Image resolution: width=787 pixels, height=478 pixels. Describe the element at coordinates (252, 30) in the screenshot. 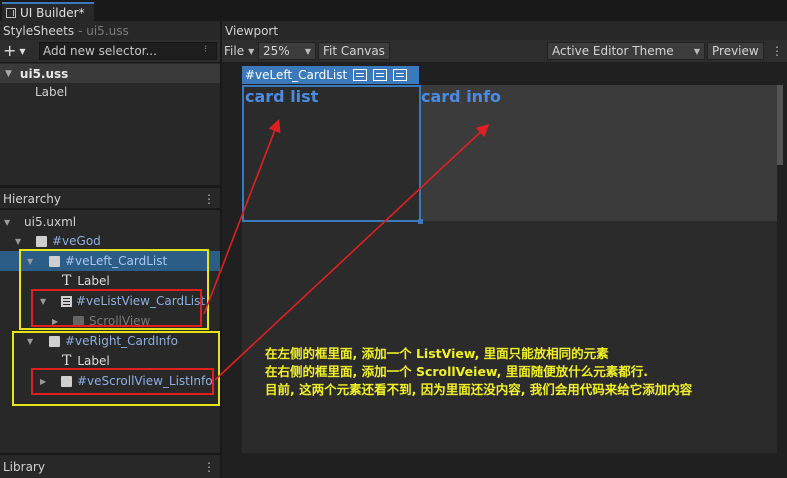

I see `viewport-title: Viewport` at that location.